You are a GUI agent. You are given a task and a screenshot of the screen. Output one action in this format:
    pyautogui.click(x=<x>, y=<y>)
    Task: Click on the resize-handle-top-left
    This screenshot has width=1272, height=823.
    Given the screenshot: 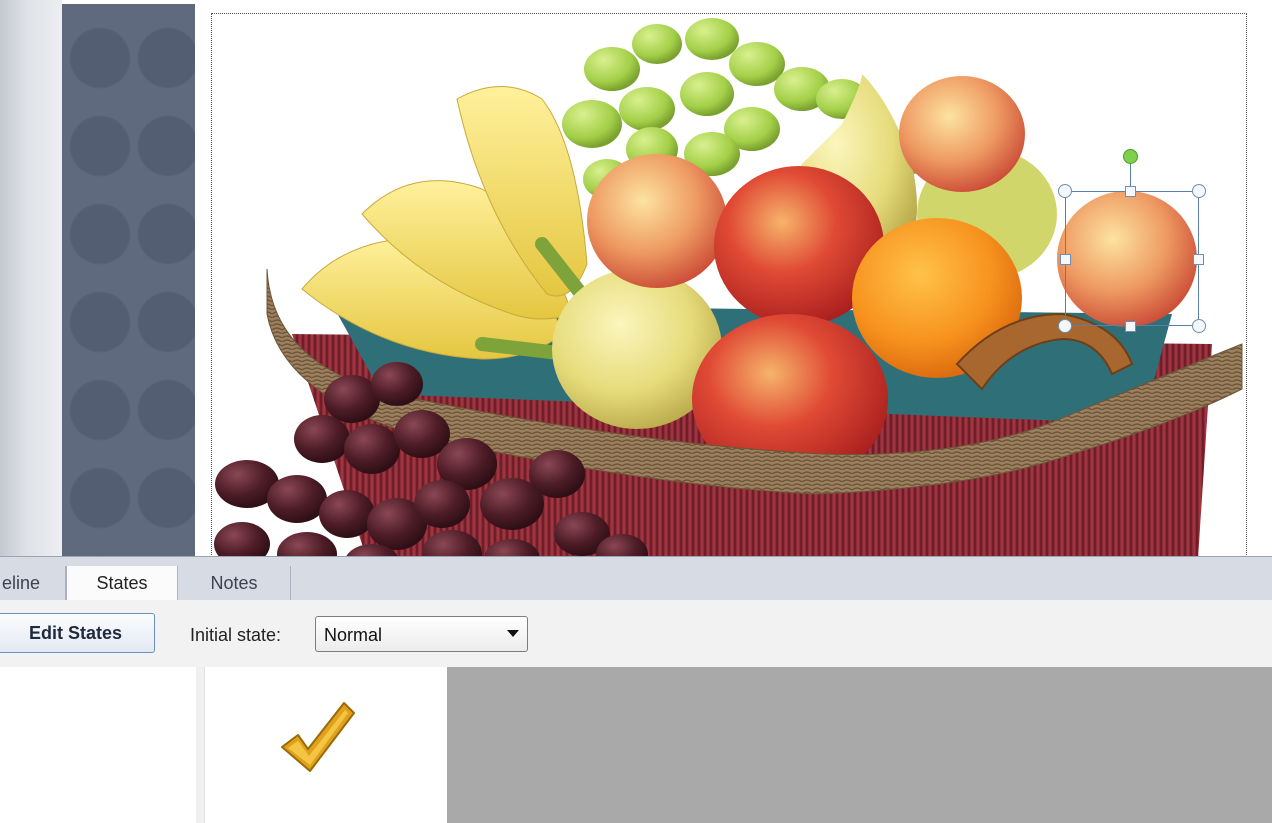 What is the action you would take?
    pyautogui.click(x=1065, y=191)
    